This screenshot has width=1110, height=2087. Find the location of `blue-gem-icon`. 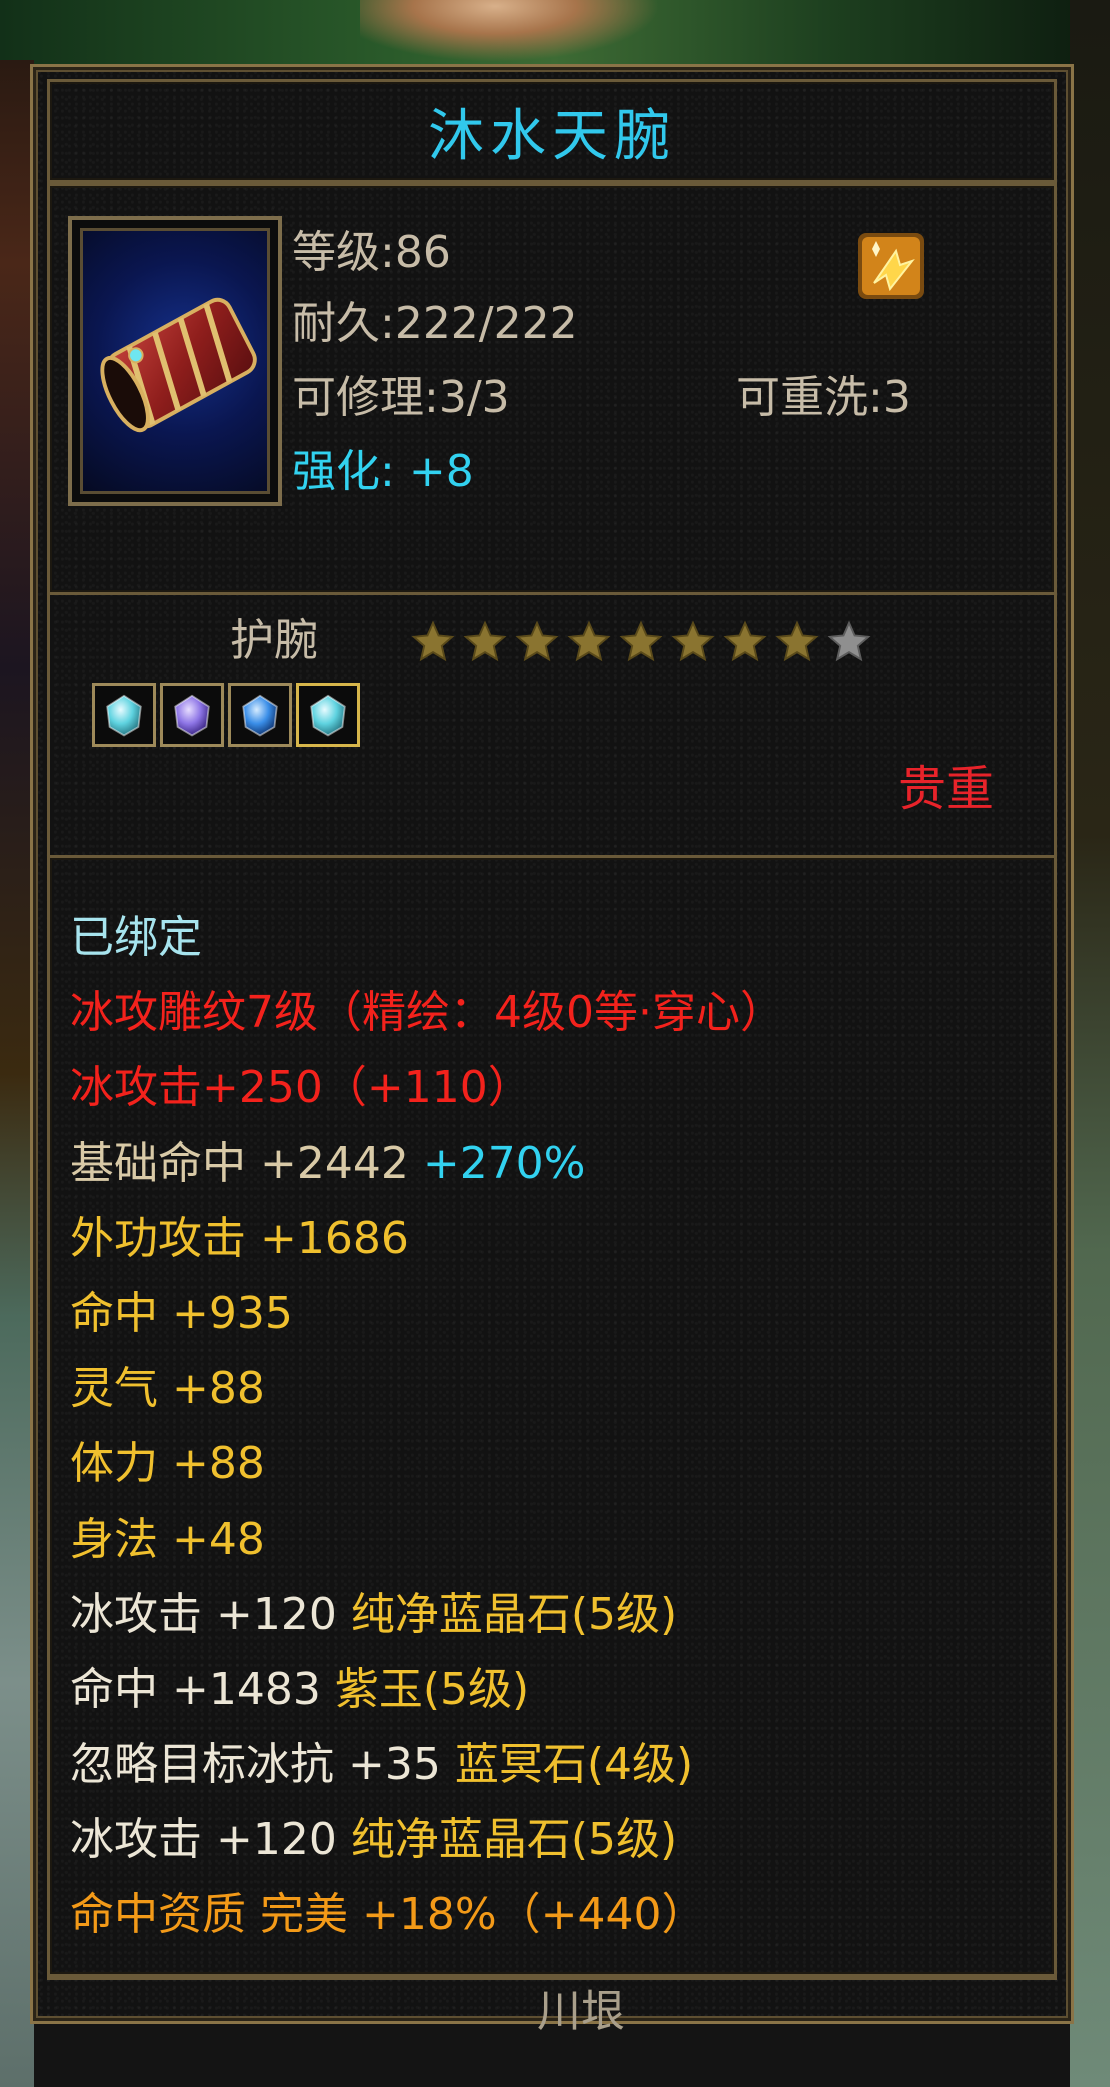

blue-gem-icon is located at coordinates (260, 715).